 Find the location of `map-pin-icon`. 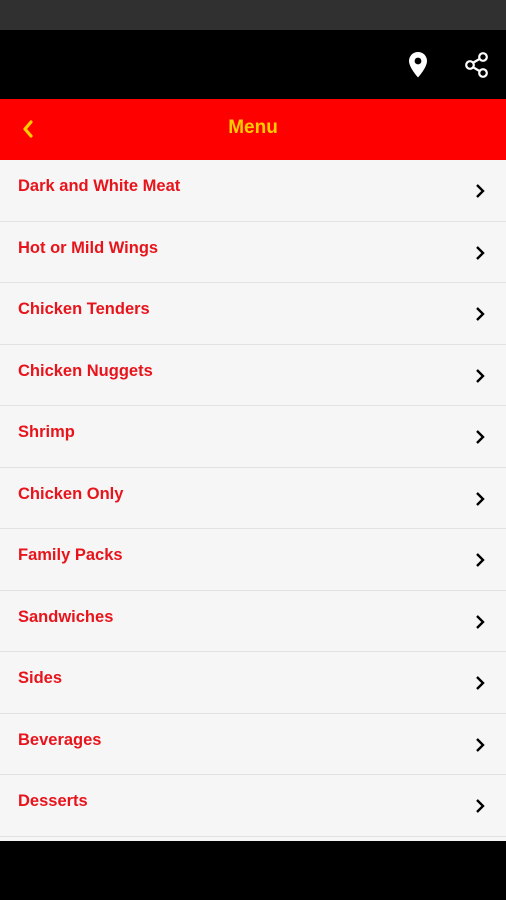

map-pin-icon is located at coordinates (418, 64).